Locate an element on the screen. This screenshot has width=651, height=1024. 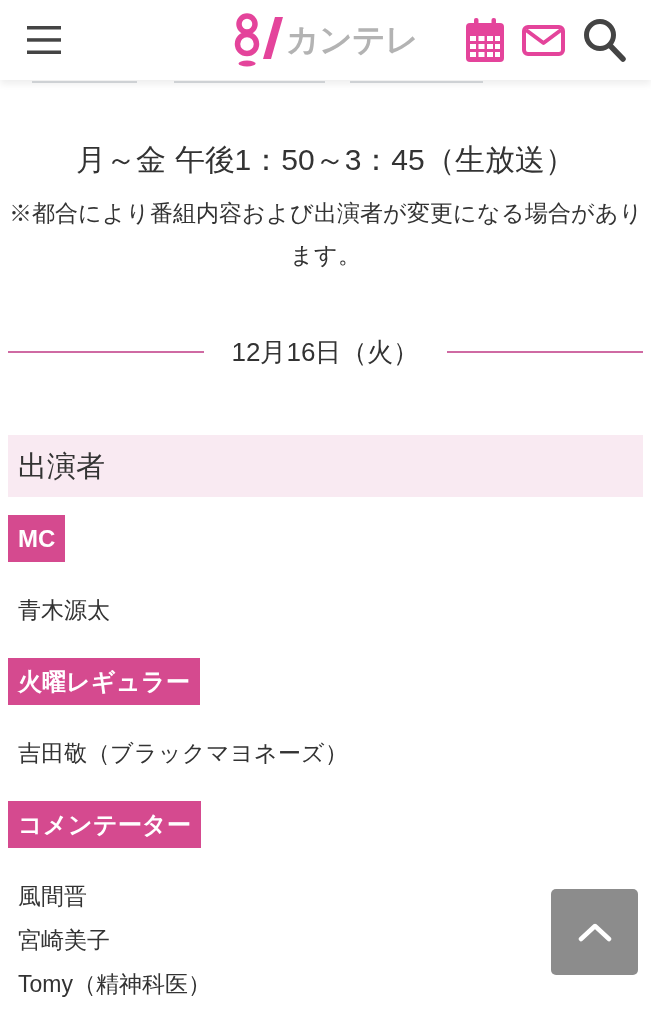
search-icon is located at coordinates (604, 40).